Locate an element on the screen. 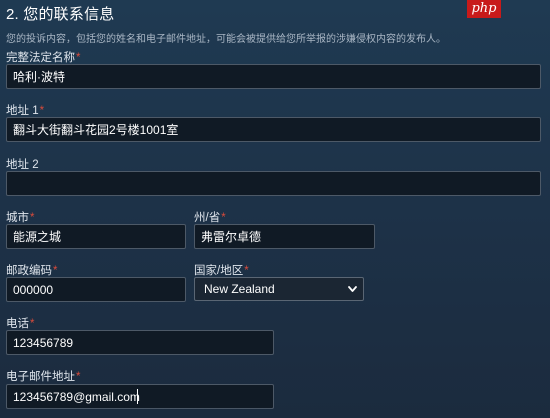 The height and width of the screenshot is (418, 550). country-select-value: New Zealand is located at coordinates (239, 289).